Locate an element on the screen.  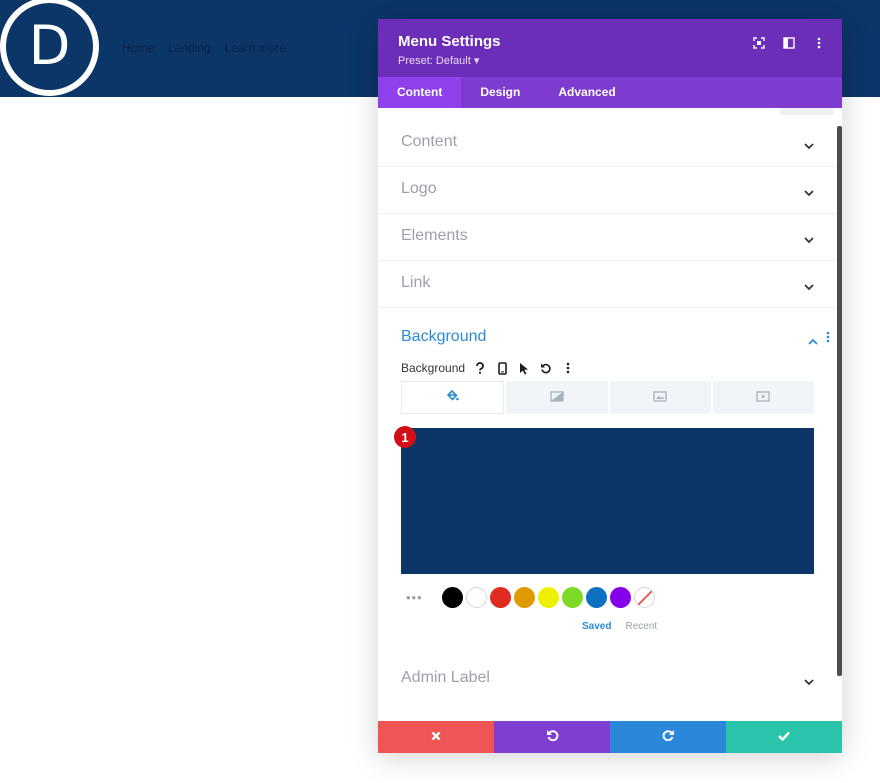
saved-colors-tab: Saved is located at coordinates (596, 626).